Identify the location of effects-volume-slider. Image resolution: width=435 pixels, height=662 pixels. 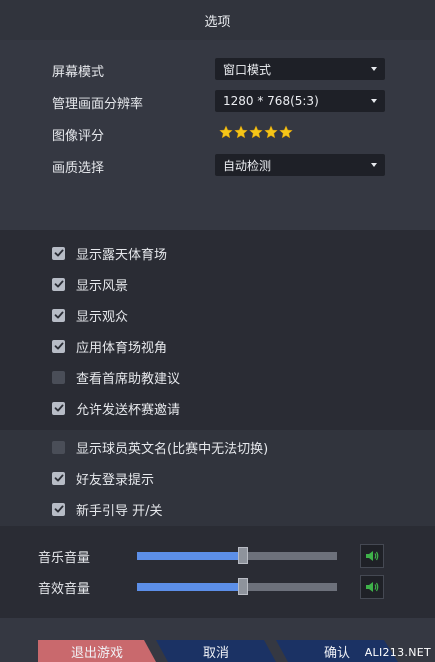
(237, 586).